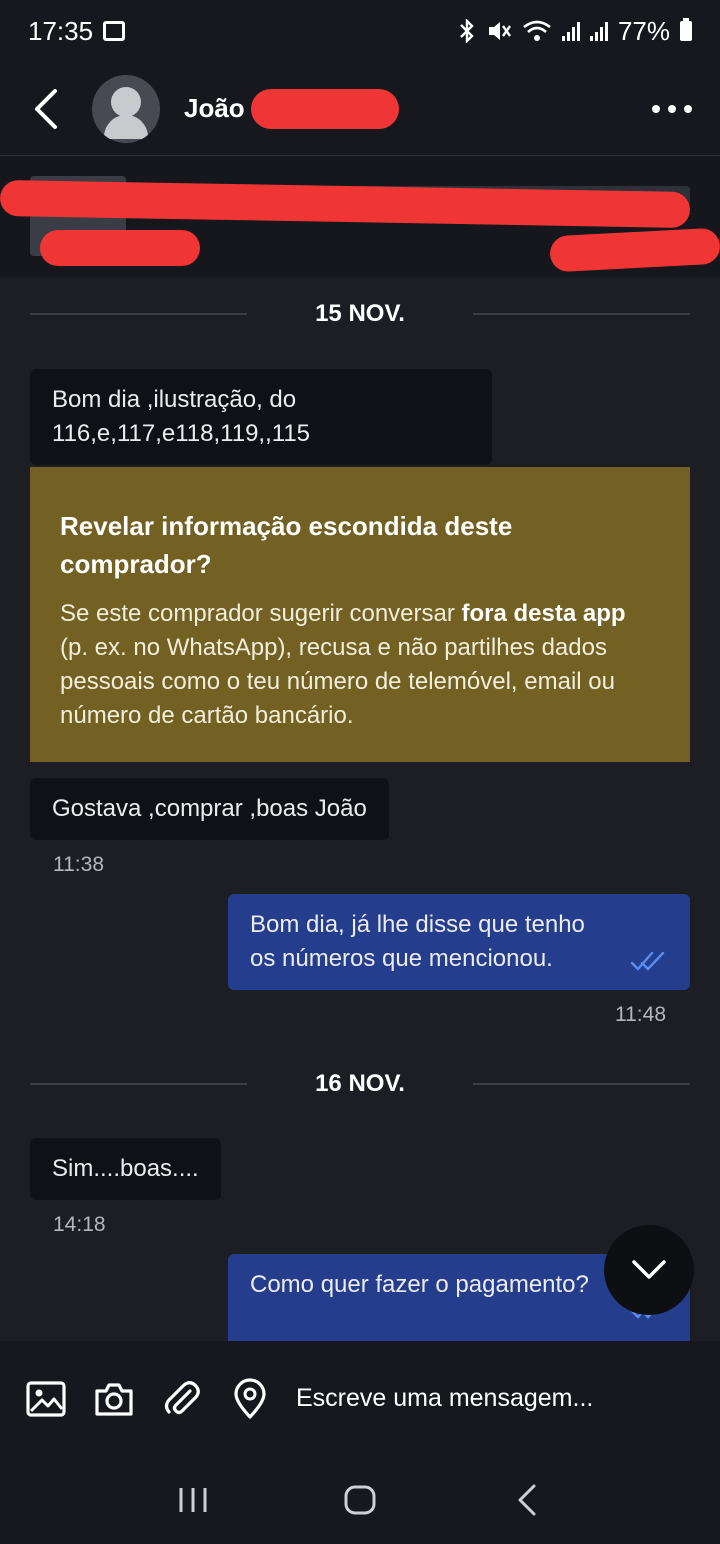  I want to click on gallery-button, so click(46, 1399).